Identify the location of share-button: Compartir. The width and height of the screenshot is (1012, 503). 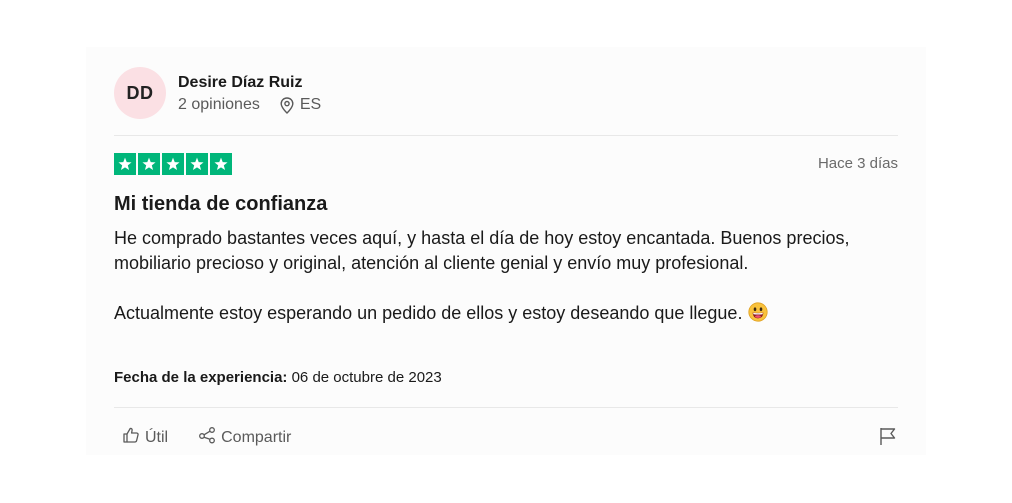
(244, 437).